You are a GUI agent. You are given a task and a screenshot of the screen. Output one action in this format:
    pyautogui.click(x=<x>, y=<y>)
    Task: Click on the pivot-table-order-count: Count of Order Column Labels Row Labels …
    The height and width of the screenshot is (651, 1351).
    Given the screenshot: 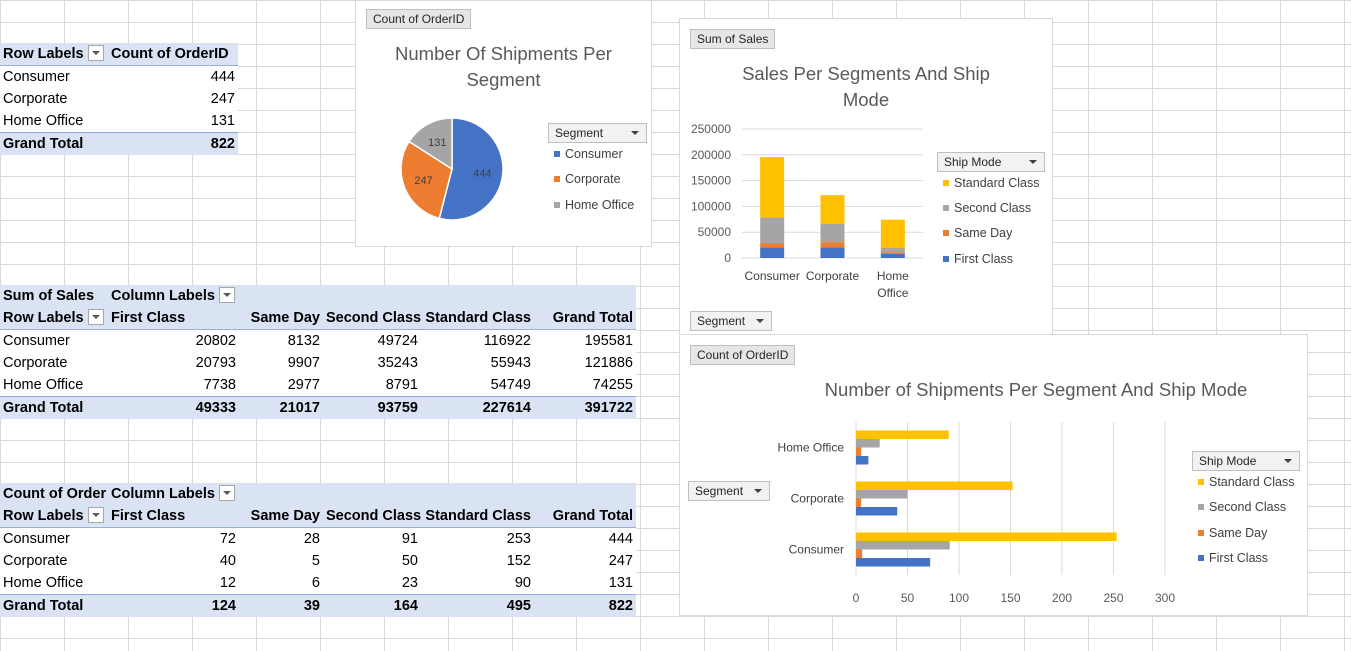 What is the action you would take?
    pyautogui.click(x=318, y=550)
    